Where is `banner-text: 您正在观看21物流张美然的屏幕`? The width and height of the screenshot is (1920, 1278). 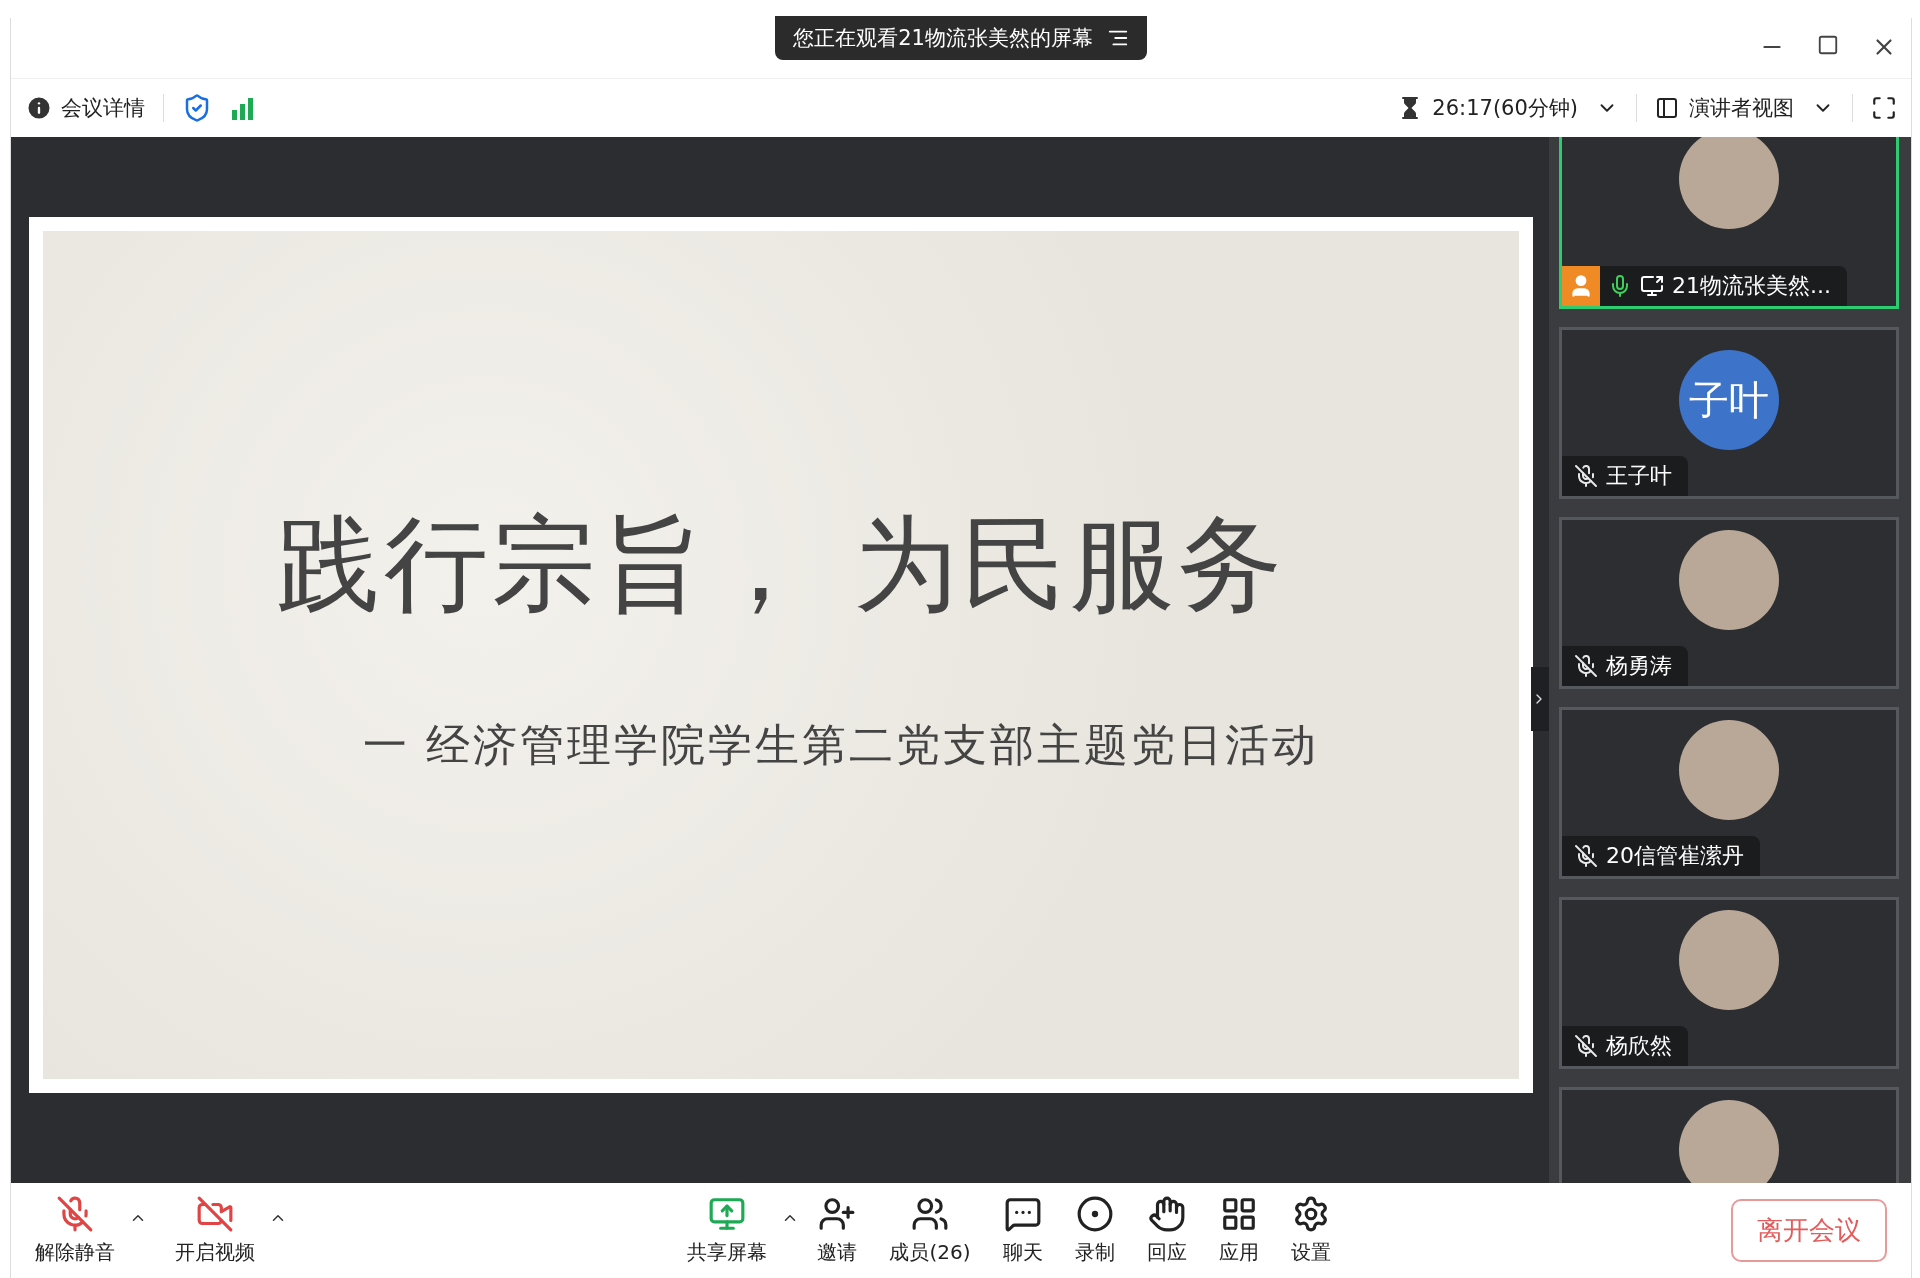 banner-text: 您正在观看21物流张美然的屏幕 is located at coordinates (943, 38).